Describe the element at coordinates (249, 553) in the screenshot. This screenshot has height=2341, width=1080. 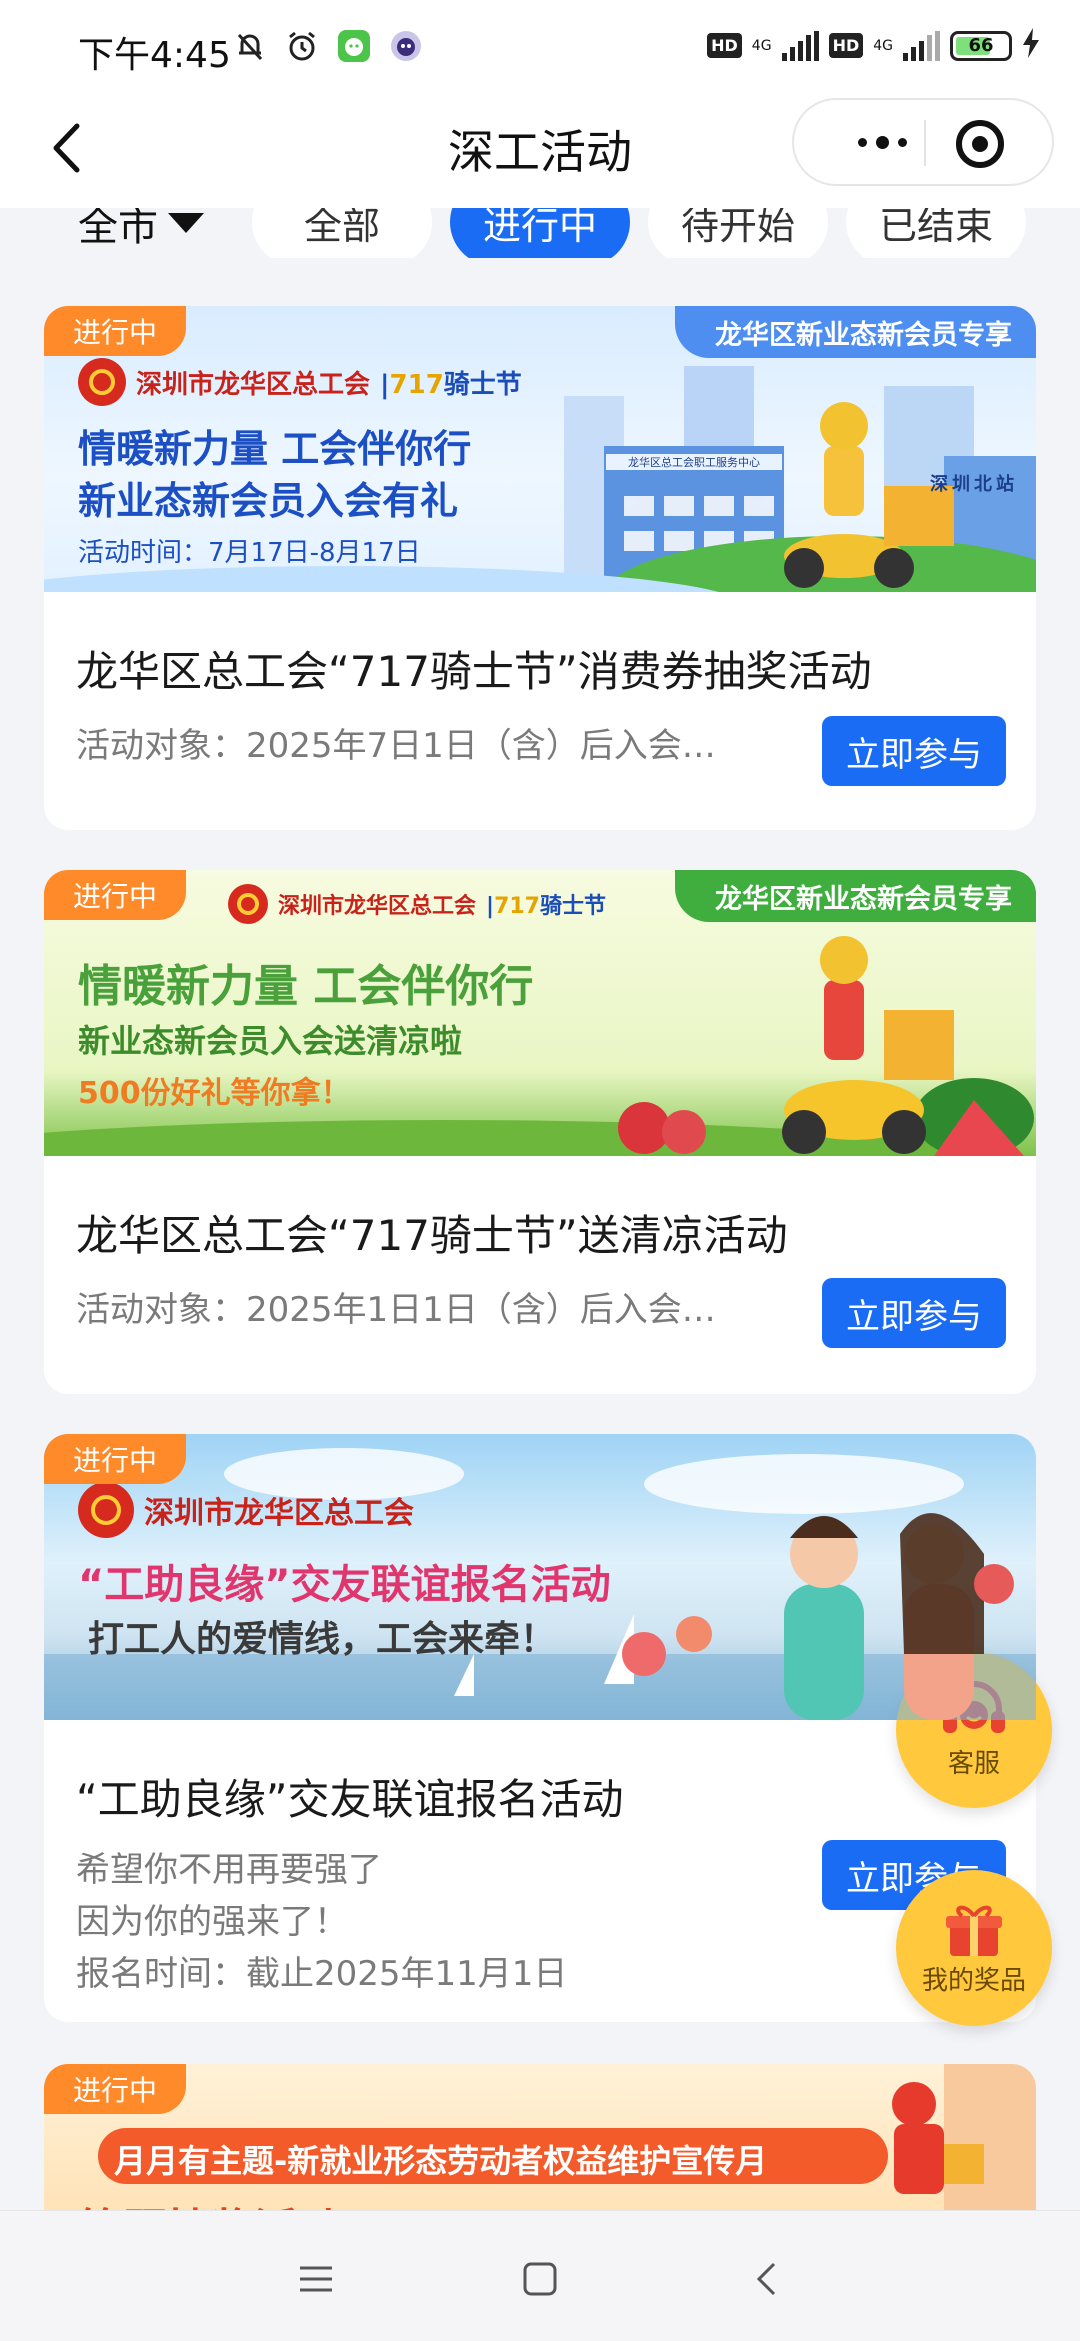
I see `banner-activity-time: 活动时间：7月17日-8月17日` at that location.